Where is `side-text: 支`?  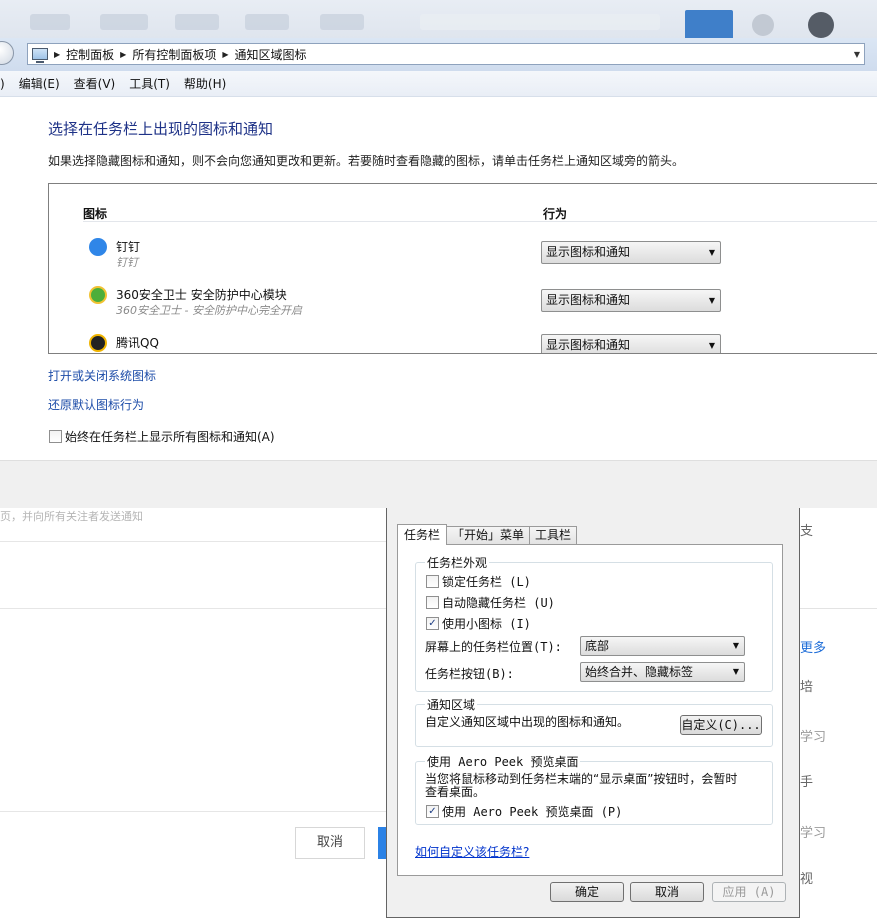
side-text: 支 is located at coordinates (807, 531).